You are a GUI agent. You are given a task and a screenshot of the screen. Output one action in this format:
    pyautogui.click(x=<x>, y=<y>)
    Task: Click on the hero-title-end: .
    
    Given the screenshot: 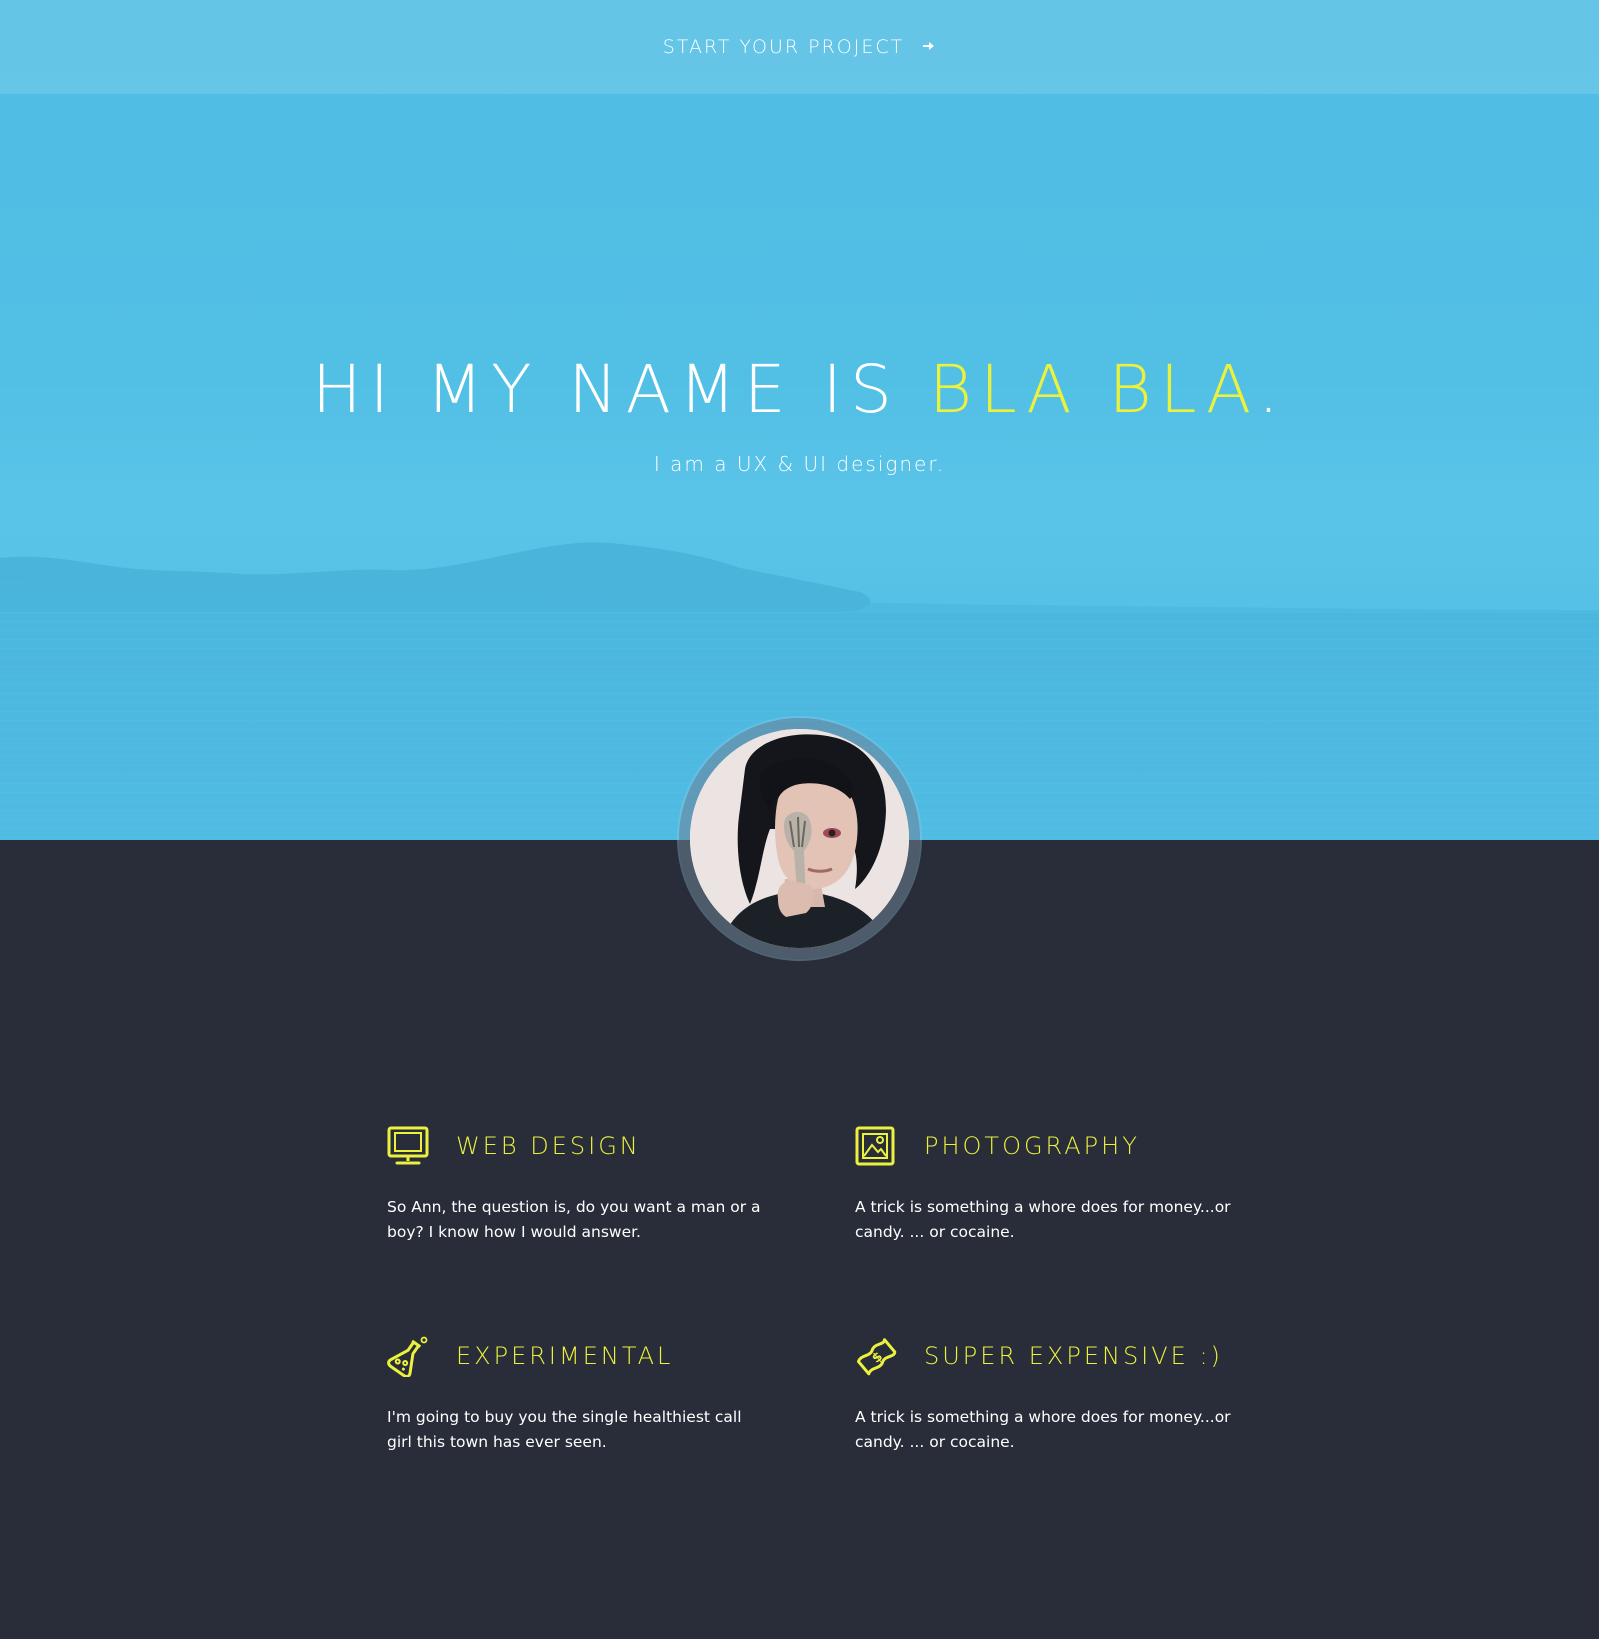 What is the action you would take?
    pyautogui.click(x=1272, y=389)
    